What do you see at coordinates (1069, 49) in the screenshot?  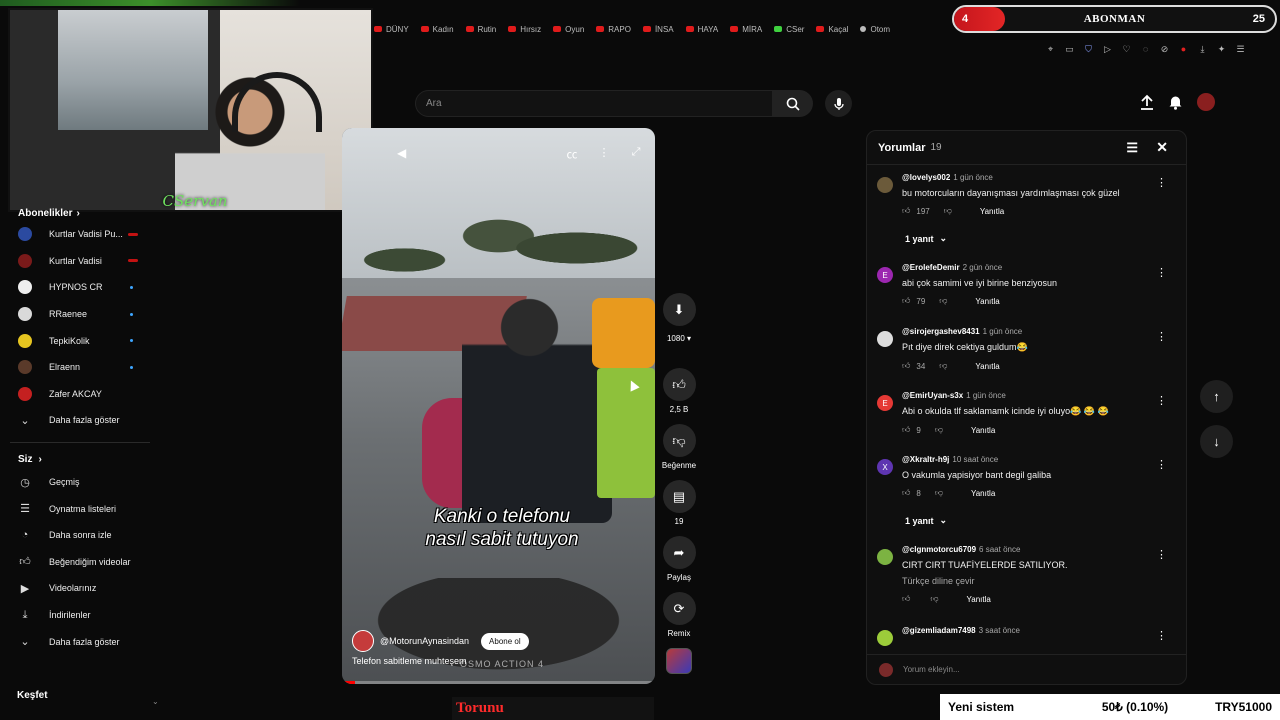 I see `window-icon: ▭` at bounding box center [1069, 49].